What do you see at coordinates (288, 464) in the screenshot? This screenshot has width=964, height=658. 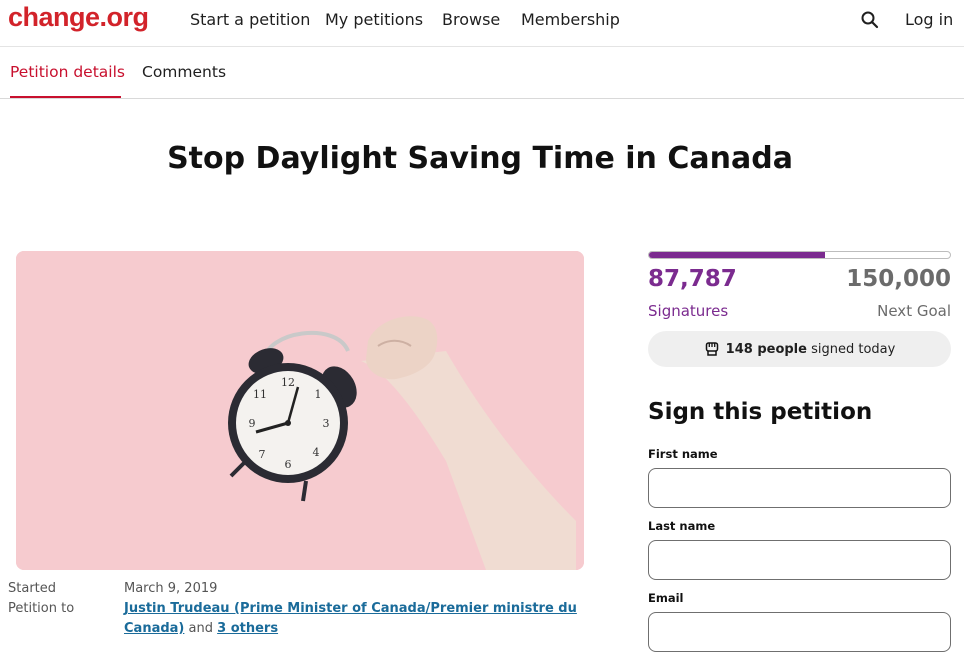 I see `svg-text: 6` at bounding box center [288, 464].